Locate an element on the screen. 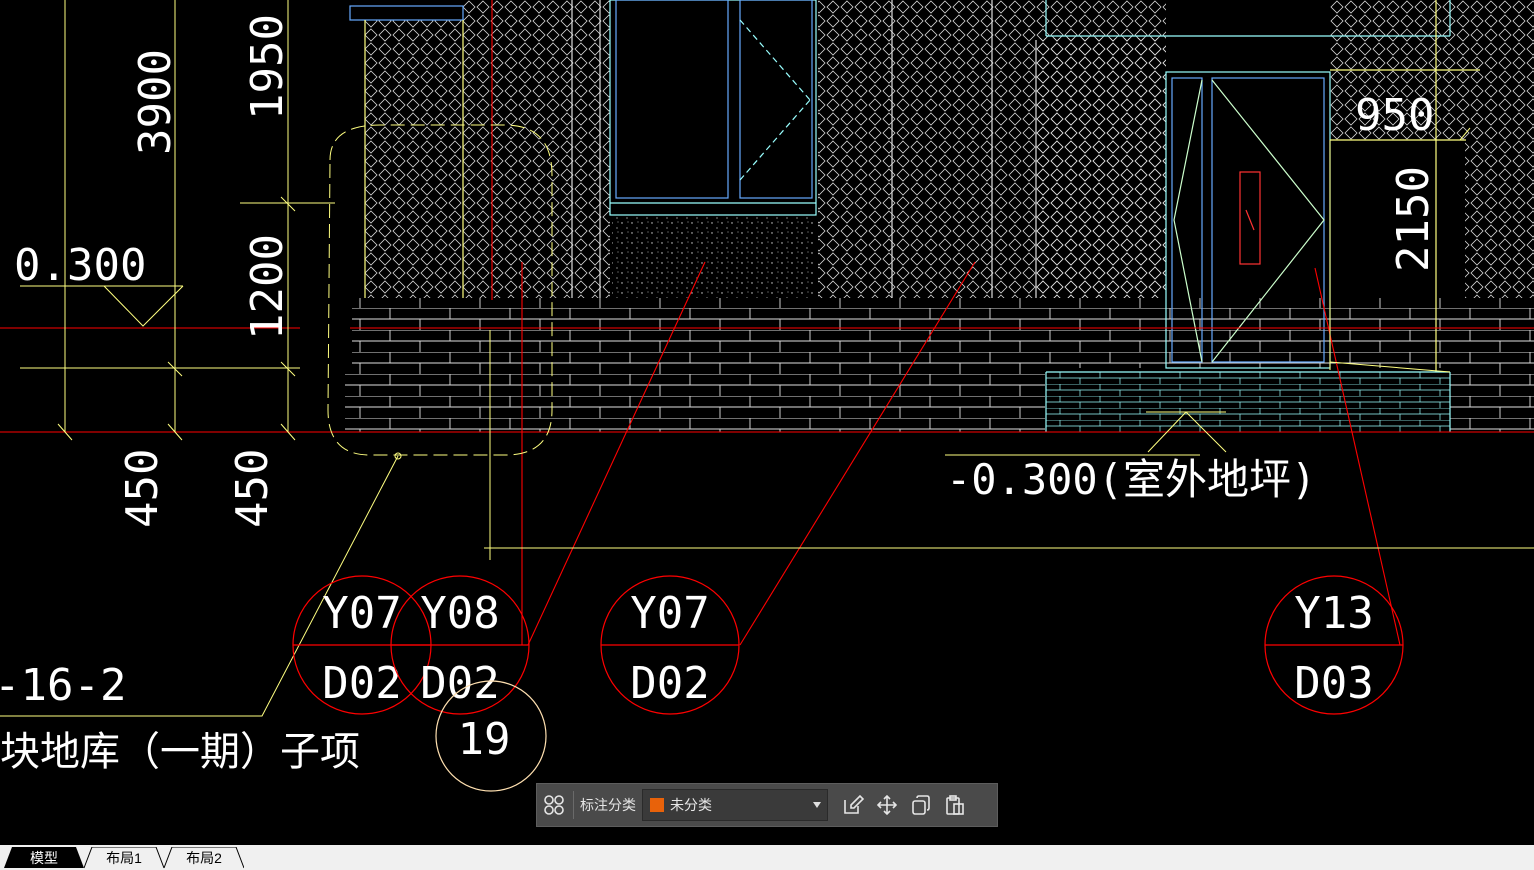  copy-icon is located at coordinates (921, 805).